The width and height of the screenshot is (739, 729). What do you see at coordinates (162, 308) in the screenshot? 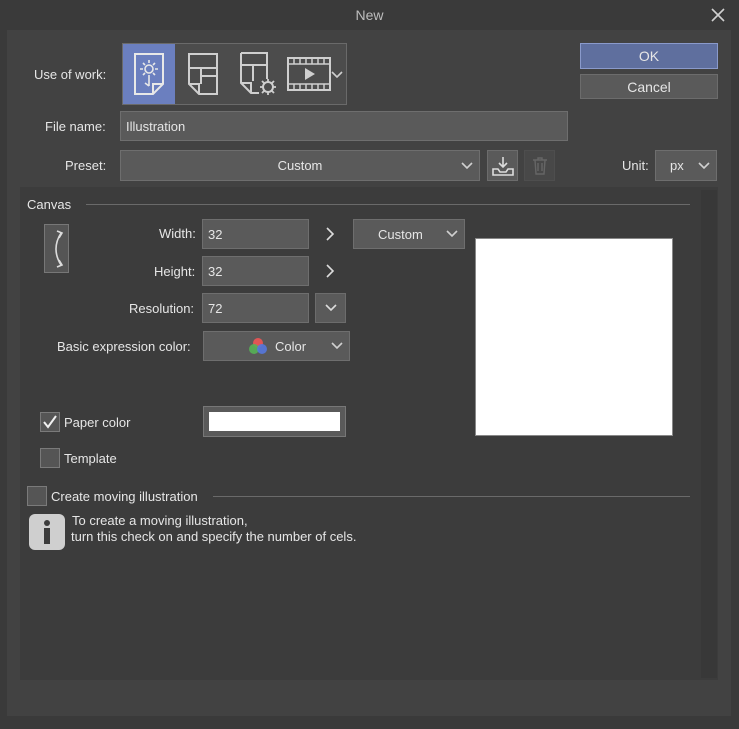
I see `resolution-label: Resolution:` at bounding box center [162, 308].